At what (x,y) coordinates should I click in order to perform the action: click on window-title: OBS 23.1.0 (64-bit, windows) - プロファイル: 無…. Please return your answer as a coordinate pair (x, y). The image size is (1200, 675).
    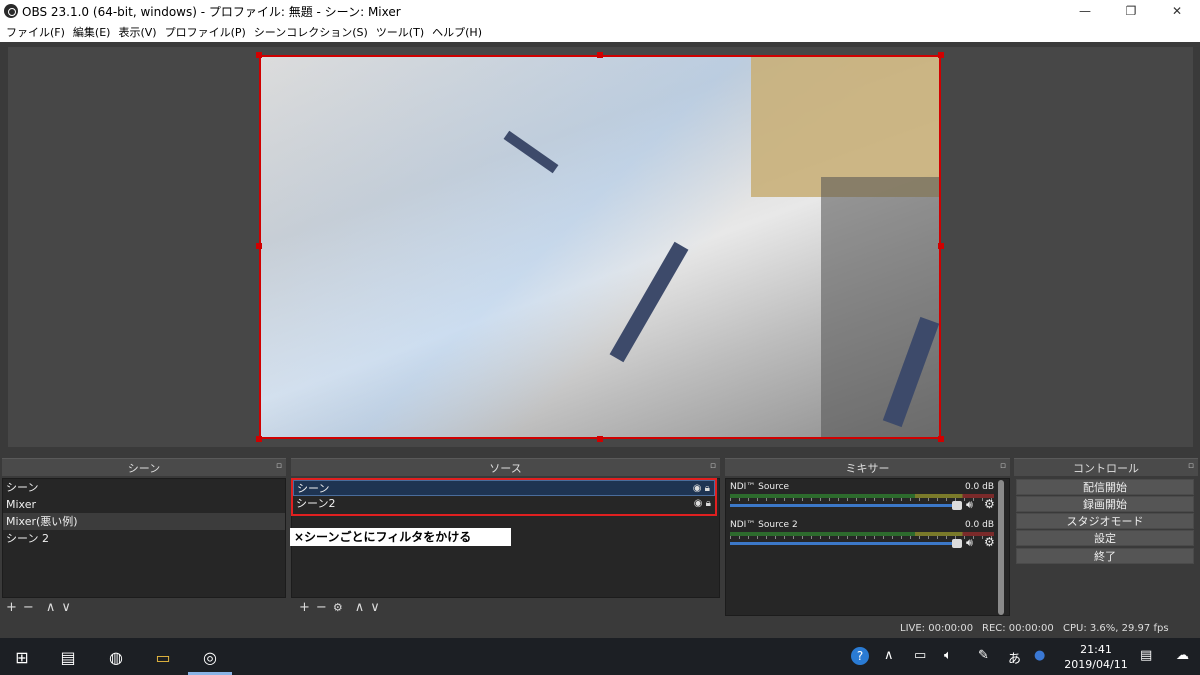
    Looking at the image, I should click on (211, 11).